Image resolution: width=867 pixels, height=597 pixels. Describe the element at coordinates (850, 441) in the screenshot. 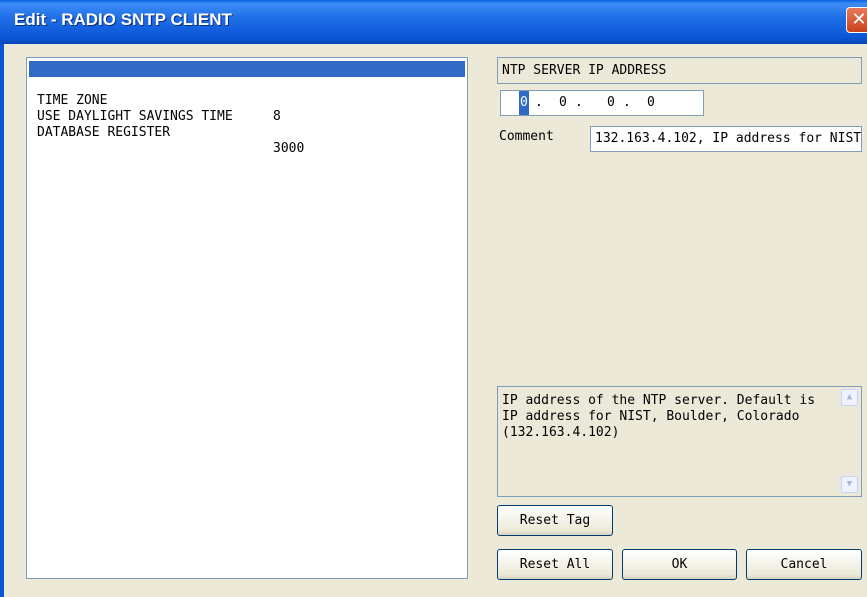

I see `help-scrollbar: ▲ ▼` at that location.